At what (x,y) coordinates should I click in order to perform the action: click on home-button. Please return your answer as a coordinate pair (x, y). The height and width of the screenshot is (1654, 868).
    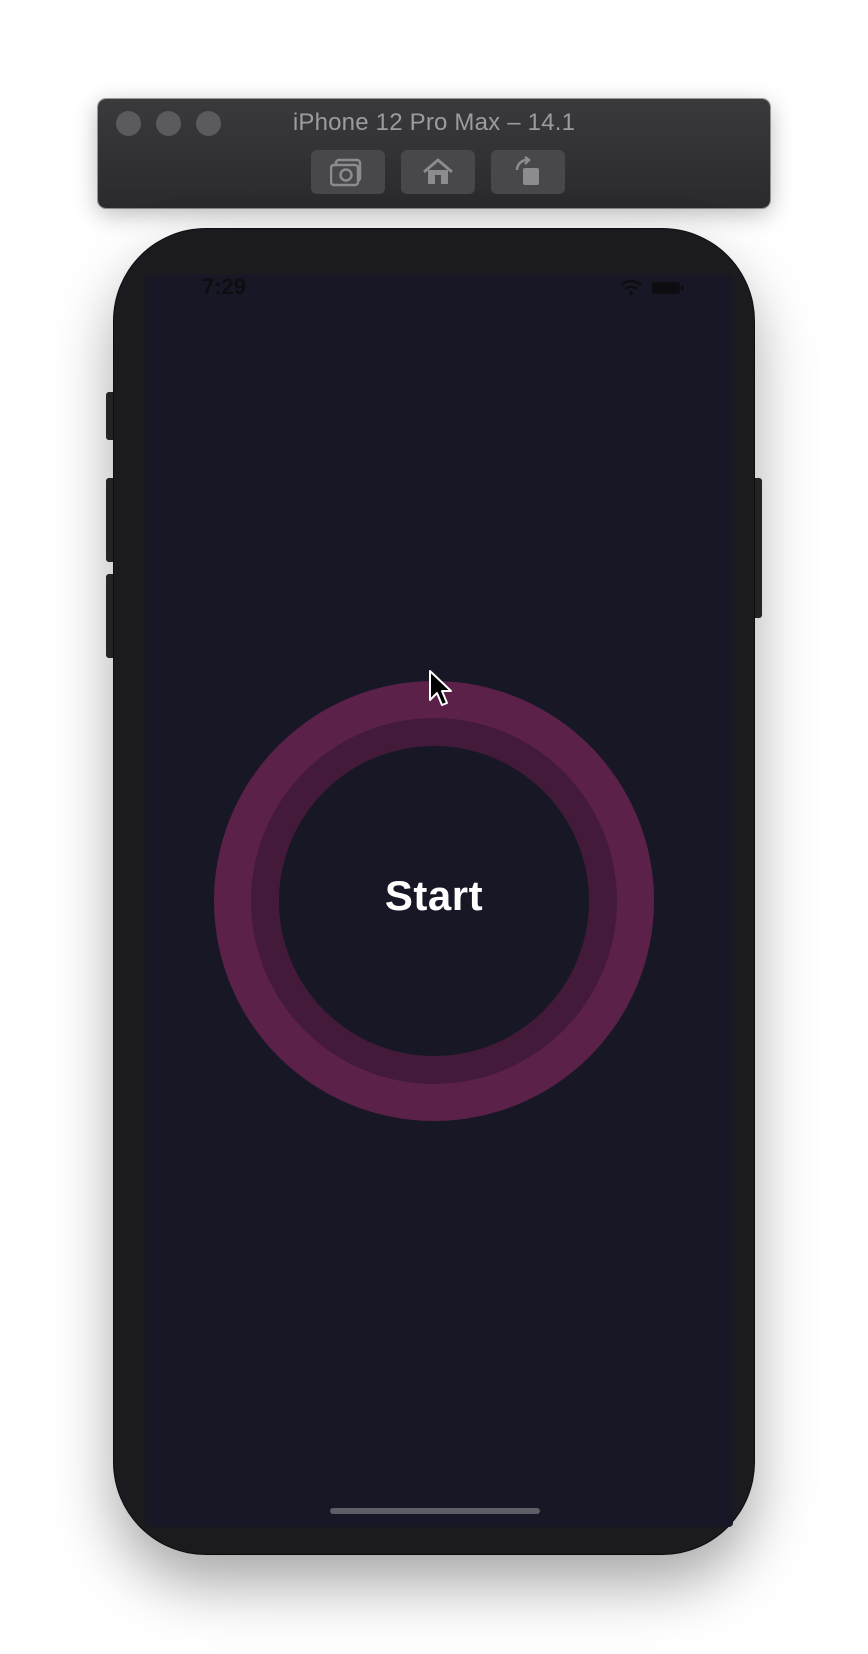
    Looking at the image, I should click on (438, 172).